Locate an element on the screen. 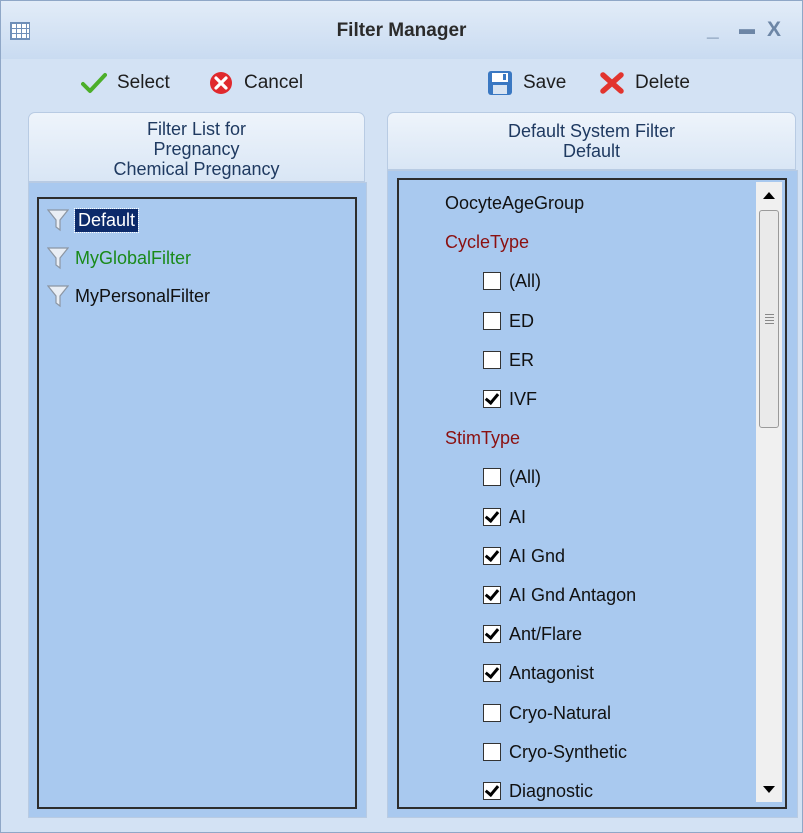 This screenshot has height=833, width=803. arrow-down-icon is located at coordinates (769, 789).